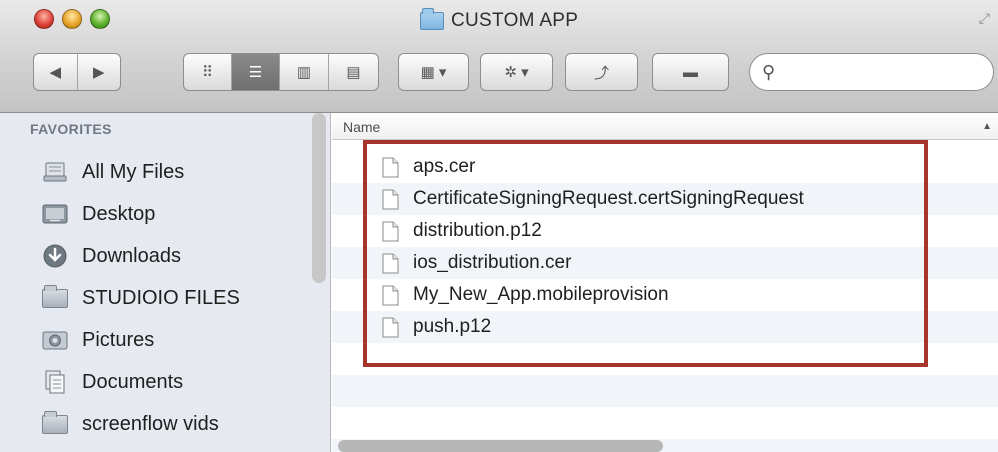 This screenshot has height=452, width=998. What do you see at coordinates (769, 71) in the screenshot?
I see `search-icon: ⚲` at bounding box center [769, 71].